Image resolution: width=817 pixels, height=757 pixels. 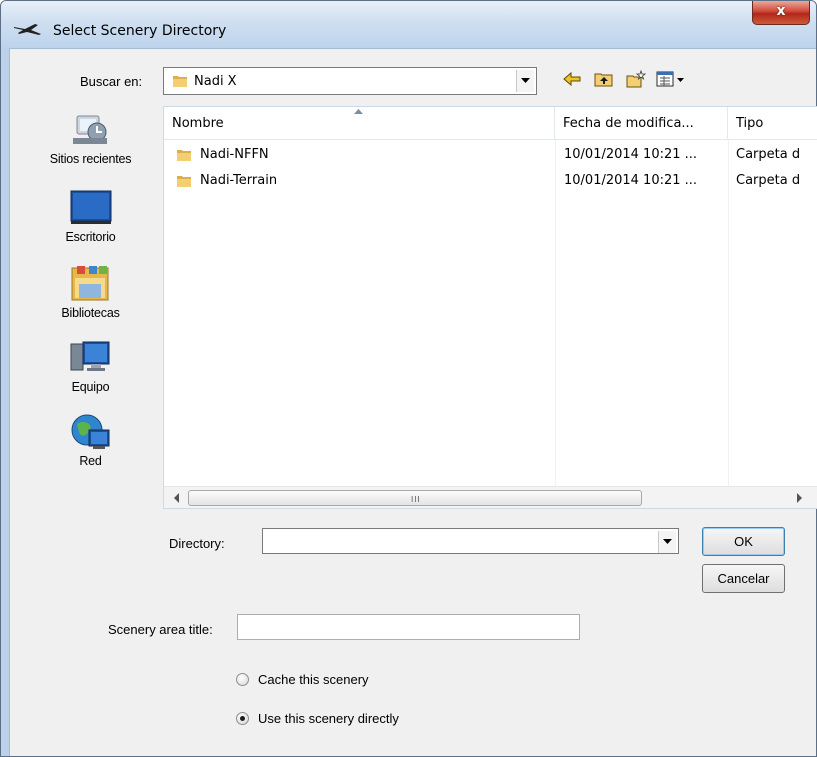 What do you see at coordinates (89, 129) in the screenshot?
I see `recent-places-icon` at bounding box center [89, 129].